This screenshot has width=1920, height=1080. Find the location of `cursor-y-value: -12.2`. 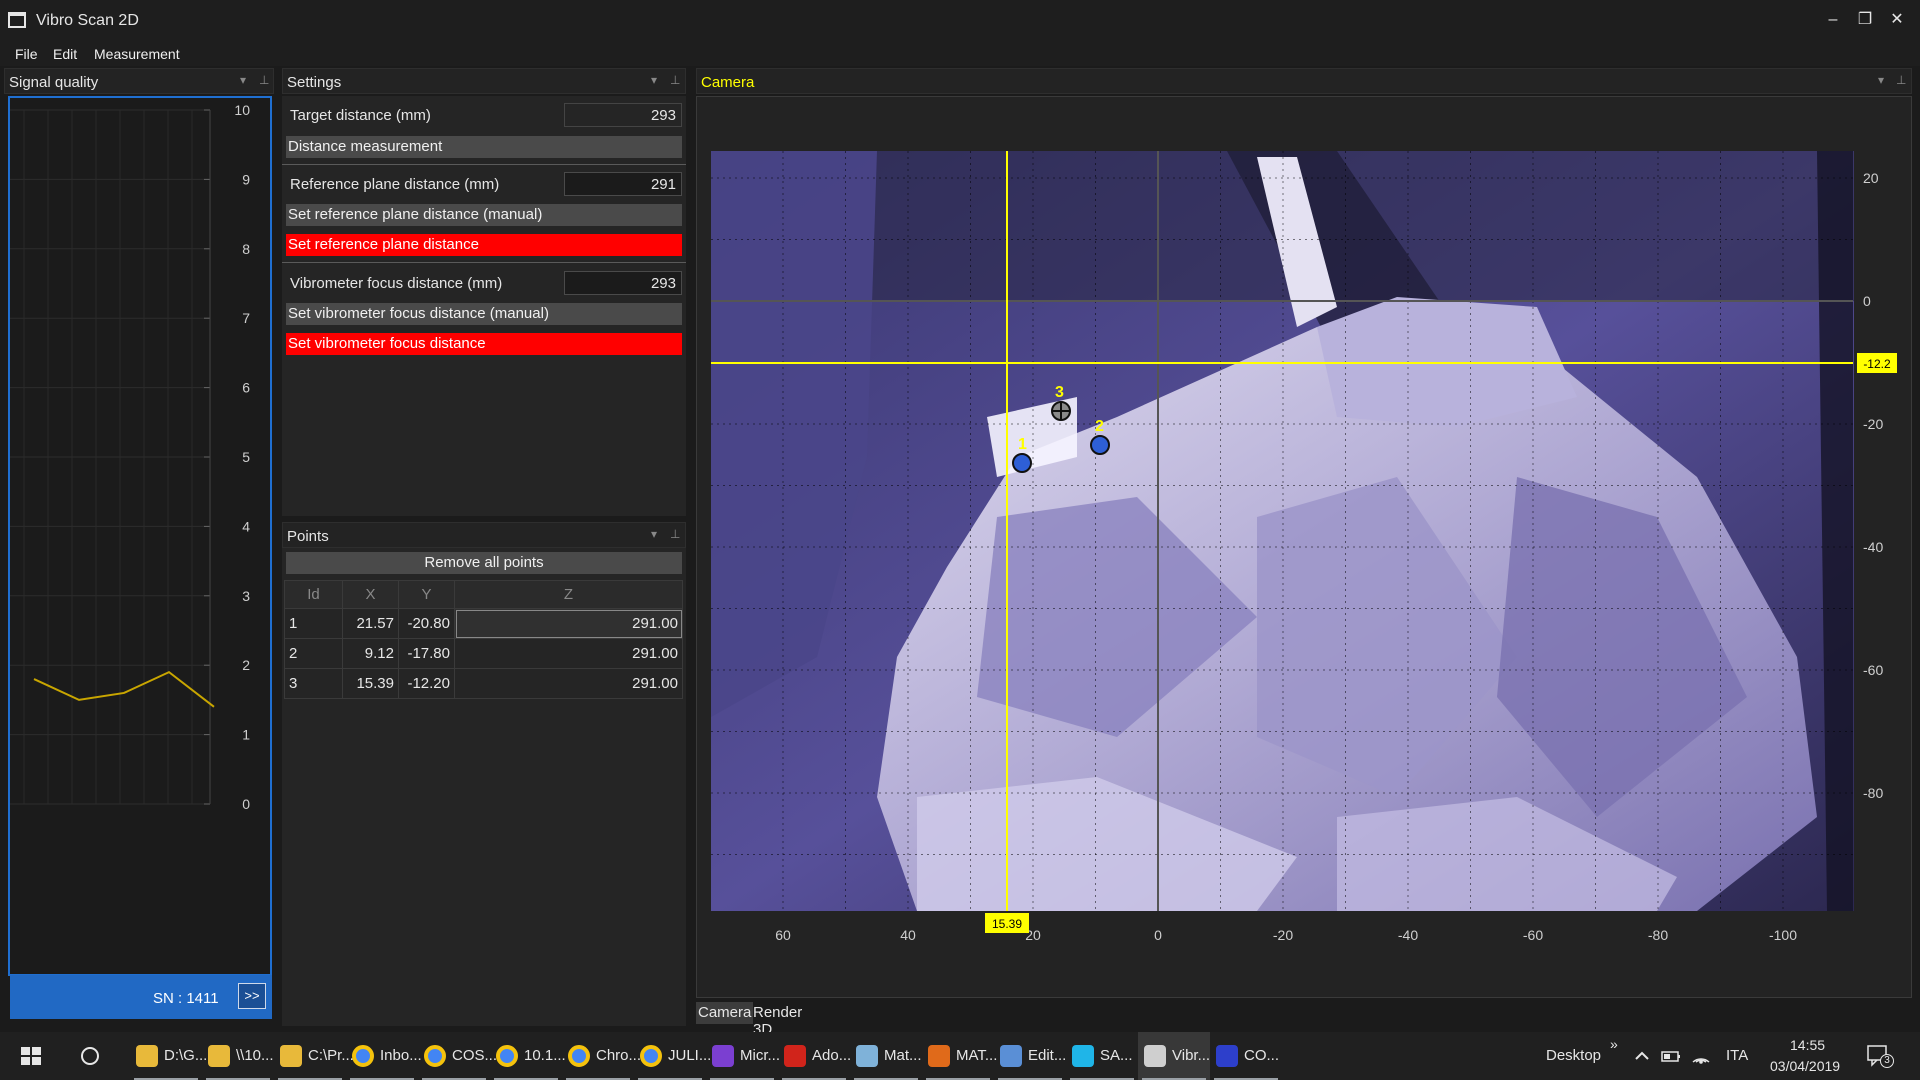

cursor-y-value: -12.2 is located at coordinates (1877, 364).